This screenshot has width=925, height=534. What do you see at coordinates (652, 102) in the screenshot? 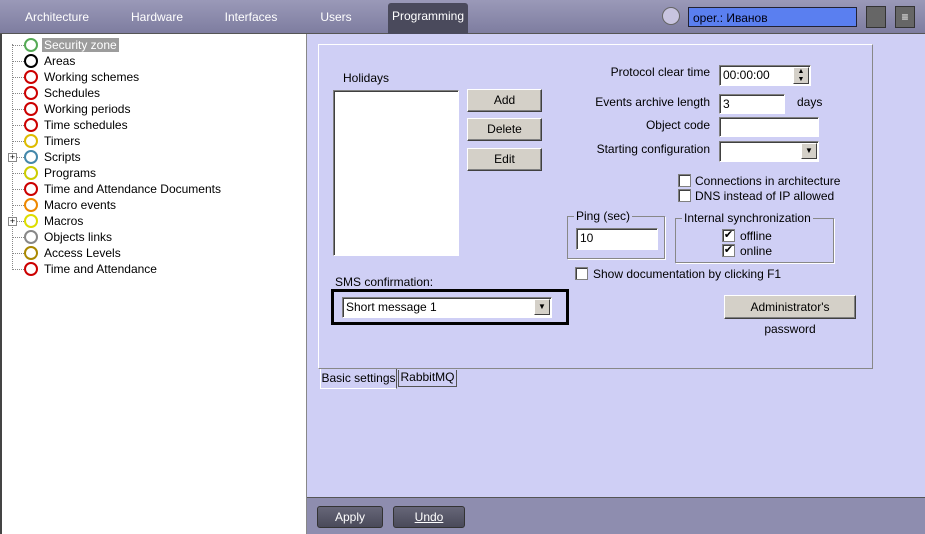
I see `events-archive-label: Events archive length` at bounding box center [652, 102].